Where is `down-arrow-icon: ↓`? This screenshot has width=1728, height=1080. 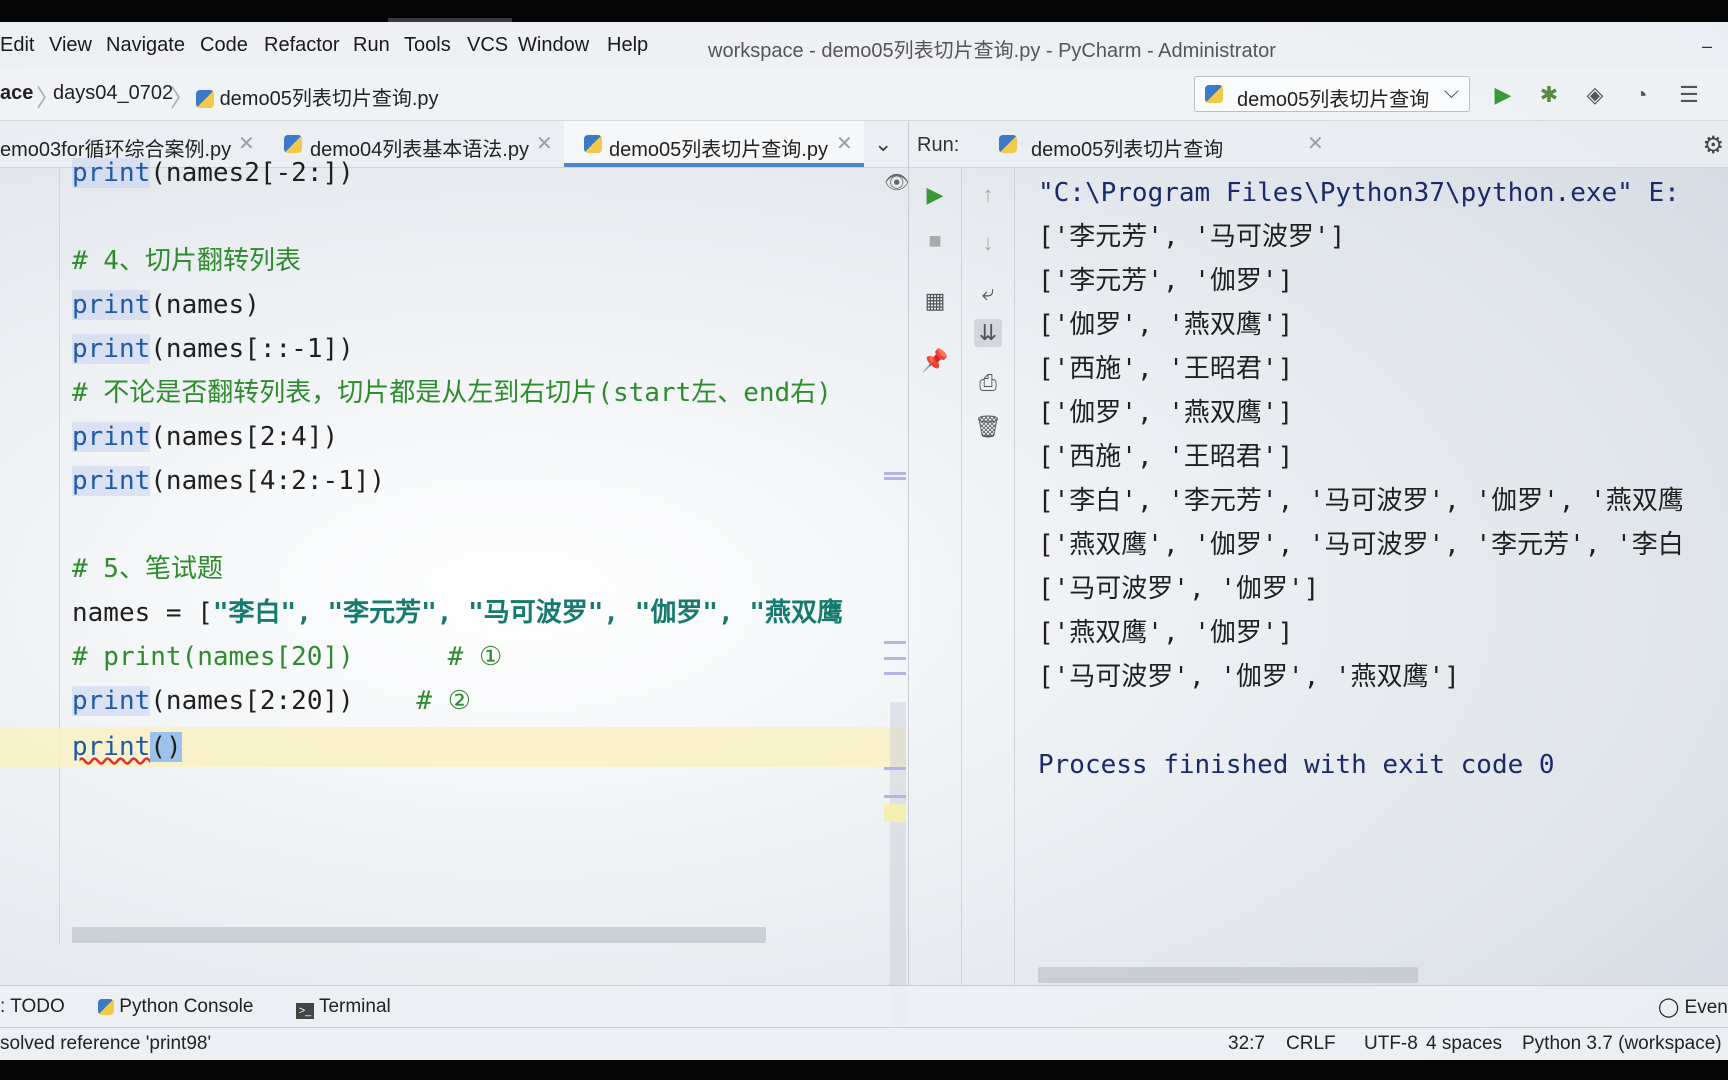
down-arrow-icon: ↓ is located at coordinates (988, 243).